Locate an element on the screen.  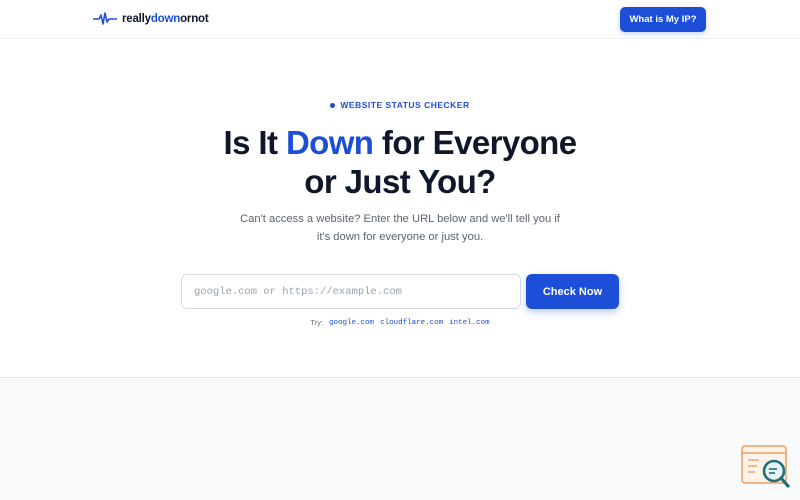
url-input is located at coordinates (351, 291).